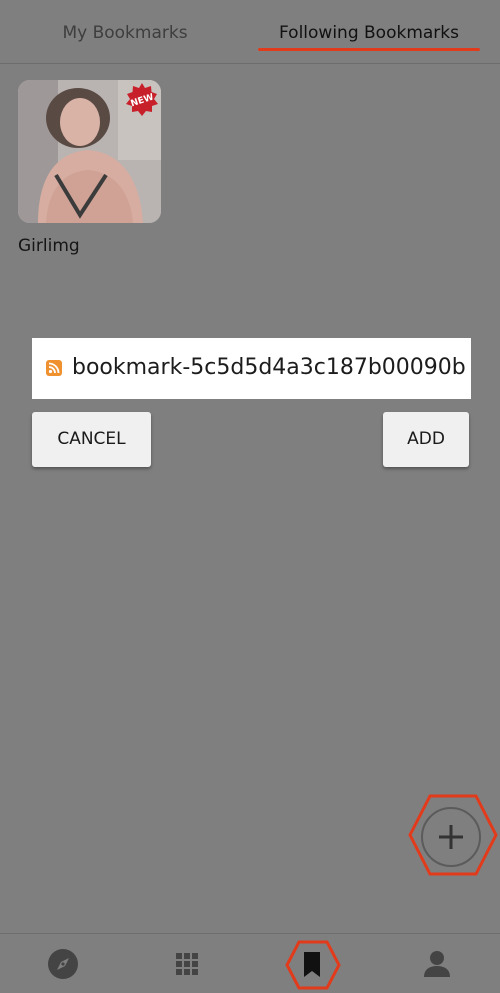 The height and width of the screenshot is (993, 500). What do you see at coordinates (250, 32) in the screenshot?
I see `tab-bar: My Bookmarks Following Bookmarks` at bounding box center [250, 32].